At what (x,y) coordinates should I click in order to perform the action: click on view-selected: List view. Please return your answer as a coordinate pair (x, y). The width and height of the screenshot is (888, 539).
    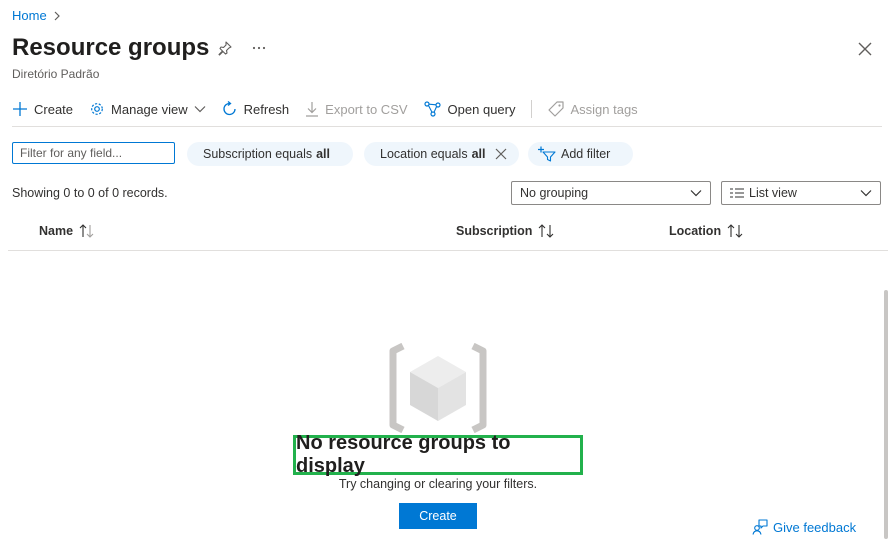
    Looking at the image, I should click on (773, 193).